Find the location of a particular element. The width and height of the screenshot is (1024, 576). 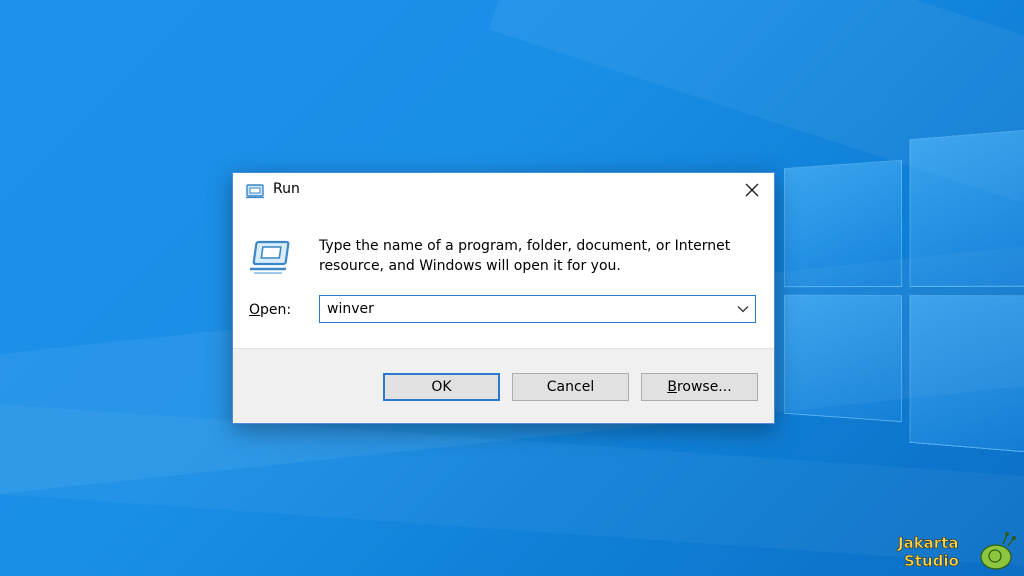

windows-logo is located at coordinates (904, 291).